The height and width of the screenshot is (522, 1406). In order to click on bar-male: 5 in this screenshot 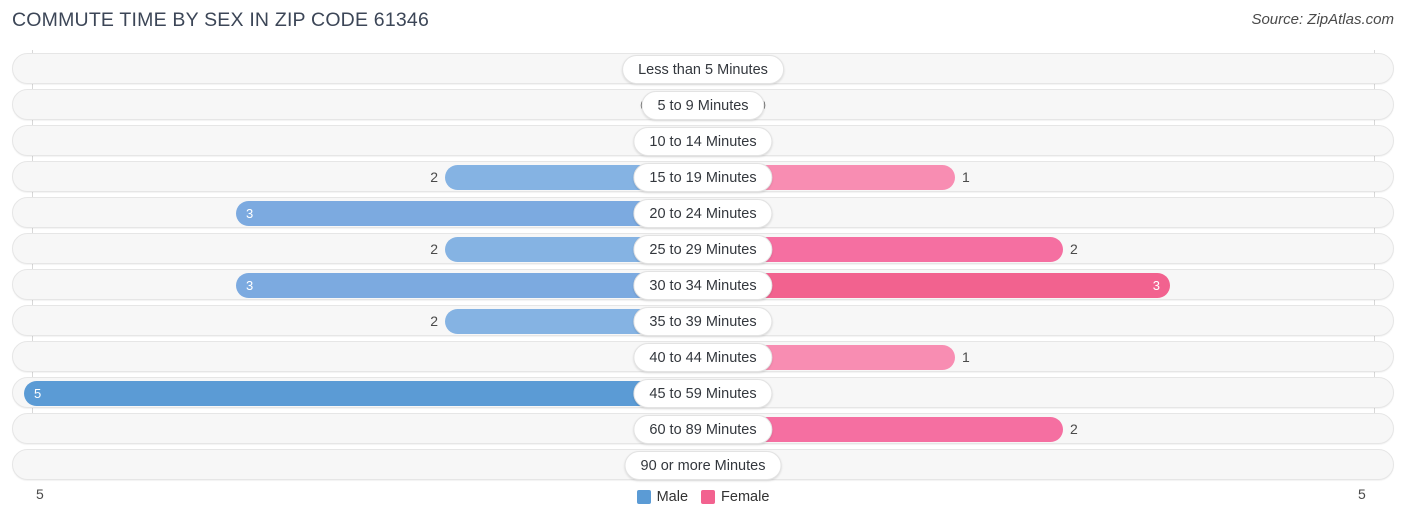, I will do `click(363, 393)`.